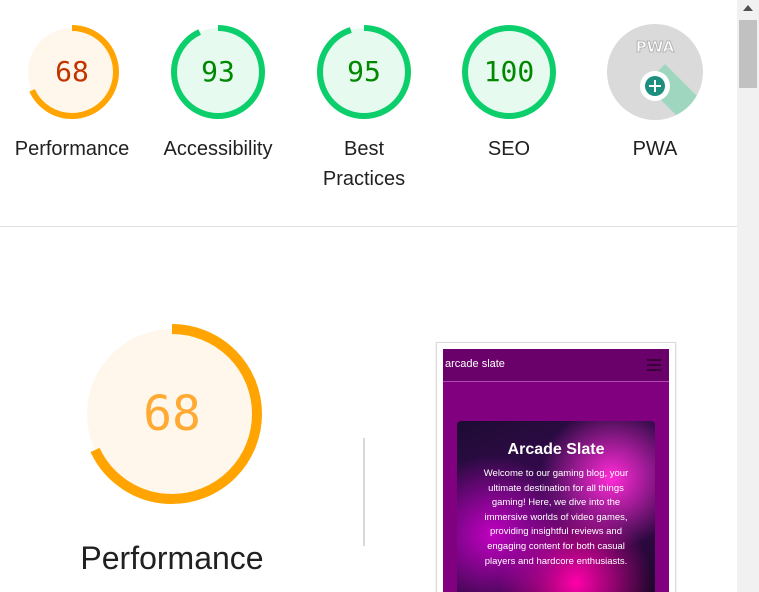  I want to click on gauge-seo-score: 100, so click(509, 71).